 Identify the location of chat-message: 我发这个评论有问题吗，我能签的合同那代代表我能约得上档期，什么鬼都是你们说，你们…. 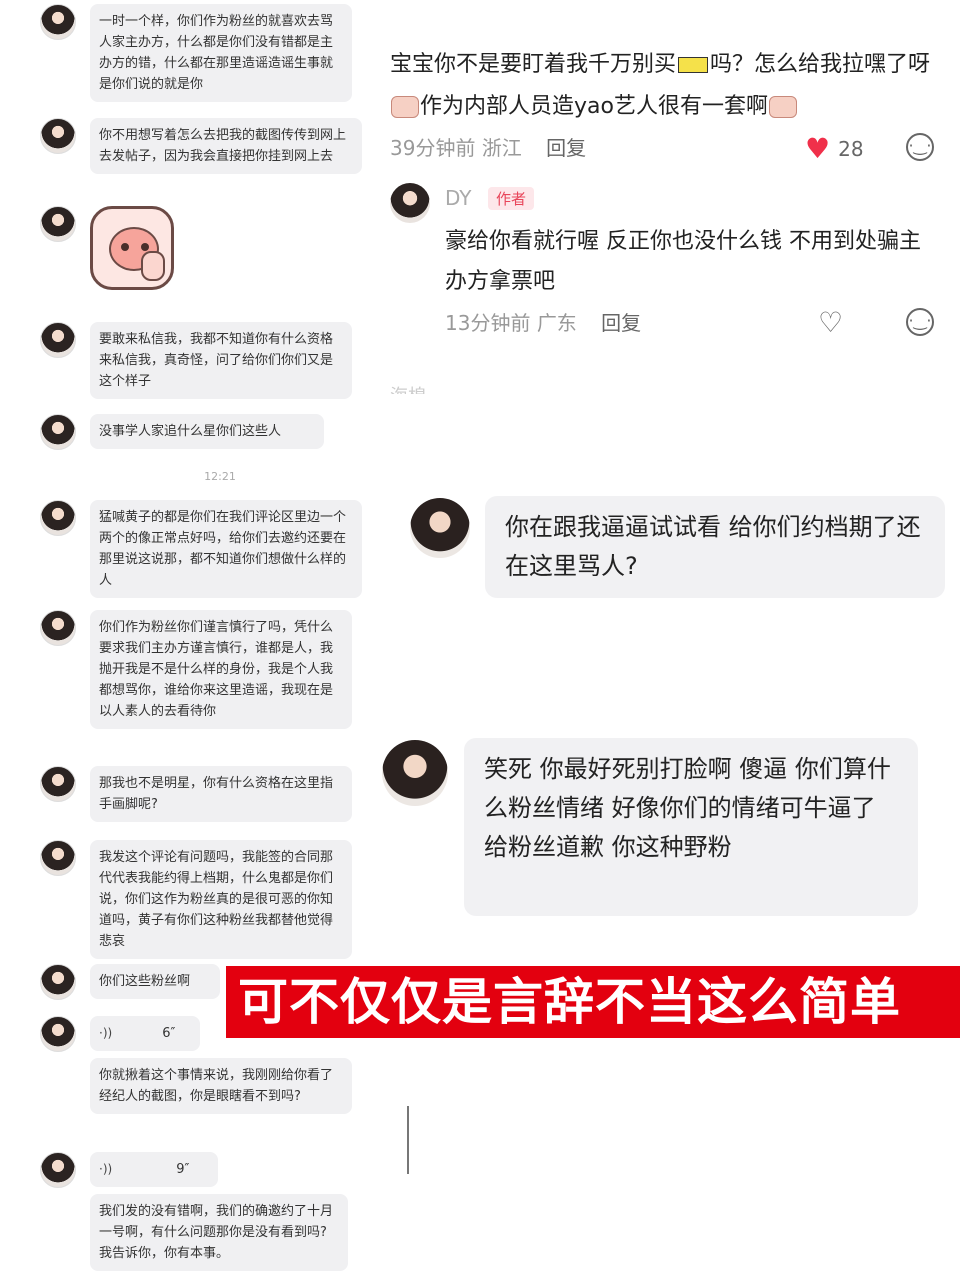
(196, 899).